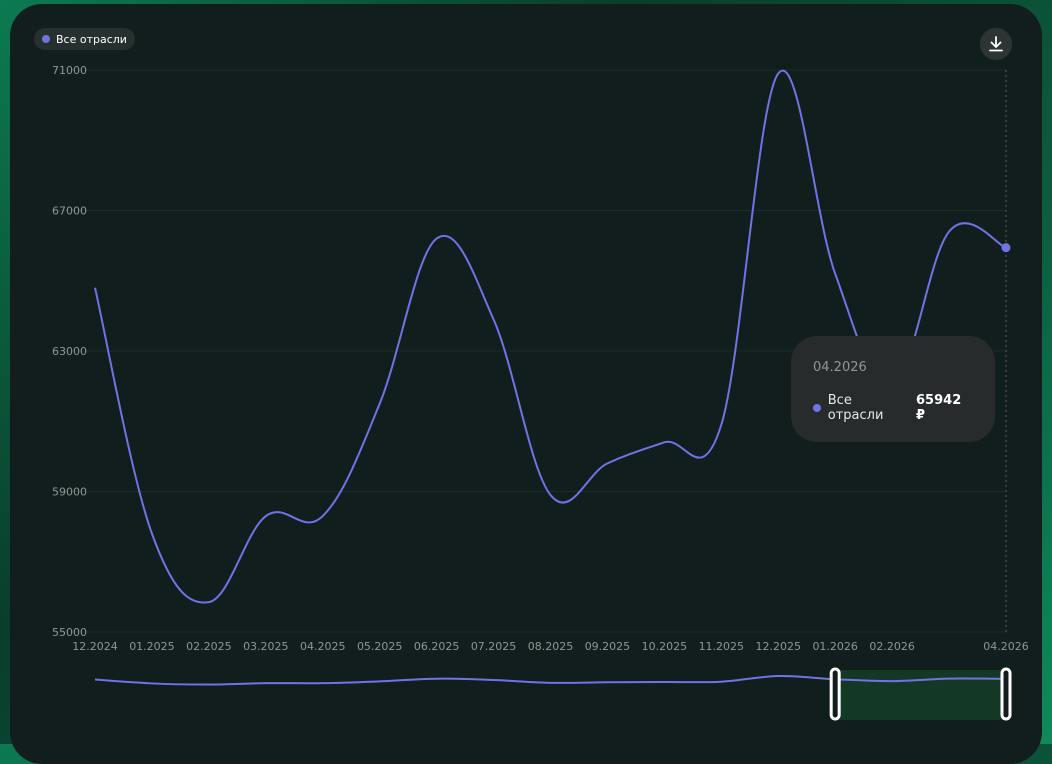 The height and width of the screenshot is (764, 1052). What do you see at coordinates (835, 694) in the screenshot?
I see `navigator-handle-left` at bounding box center [835, 694].